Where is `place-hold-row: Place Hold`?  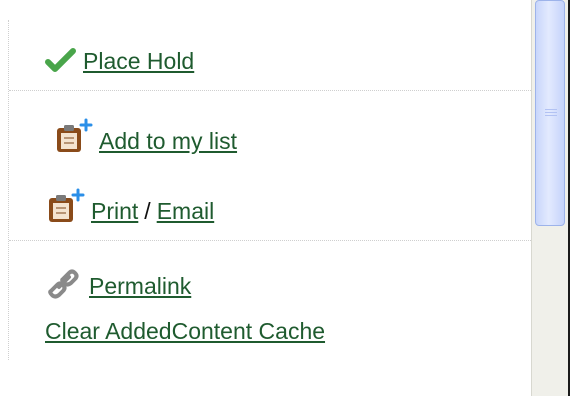
place-hold-row: Place Hold is located at coordinates (119, 57).